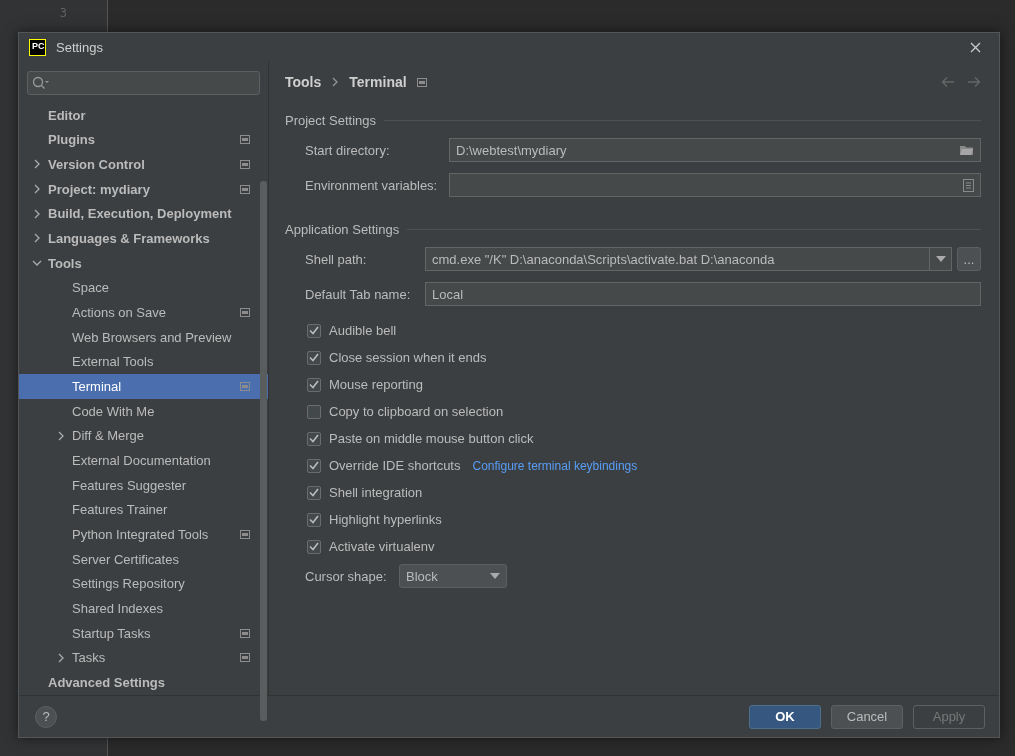 The height and width of the screenshot is (756, 1015). Describe the element at coordinates (453, 576) in the screenshot. I see `cursor-shape-dropdown: Block` at that location.